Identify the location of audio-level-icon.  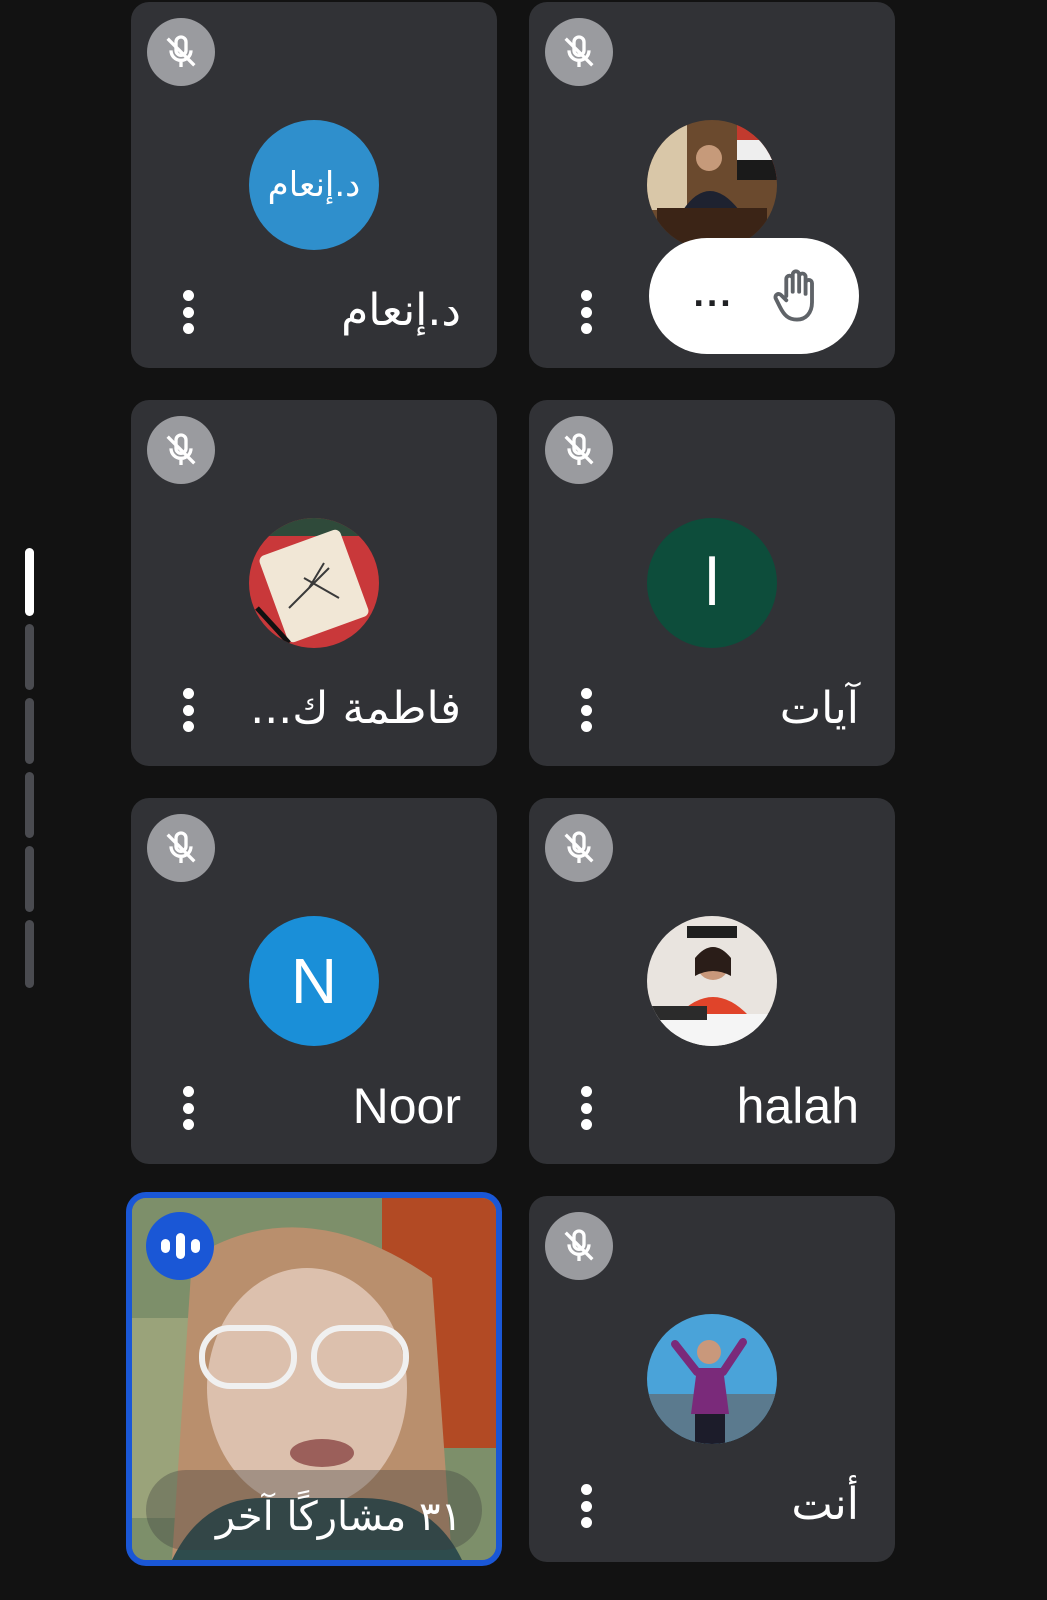
(180, 1246).